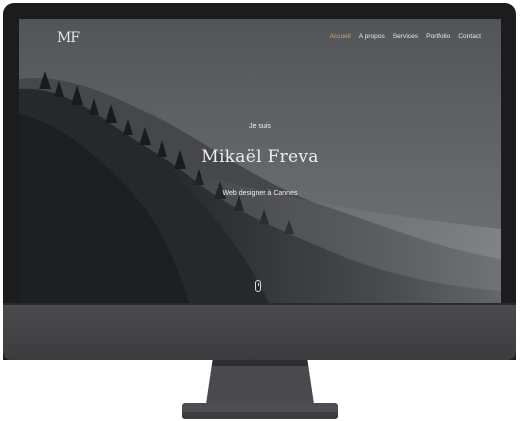 Image resolution: width=521 pixels, height=421 pixels. What do you see at coordinates (258, 286) in the screenshot?
I see `mouse-scroll-icon` at bounding box center [258, 286].